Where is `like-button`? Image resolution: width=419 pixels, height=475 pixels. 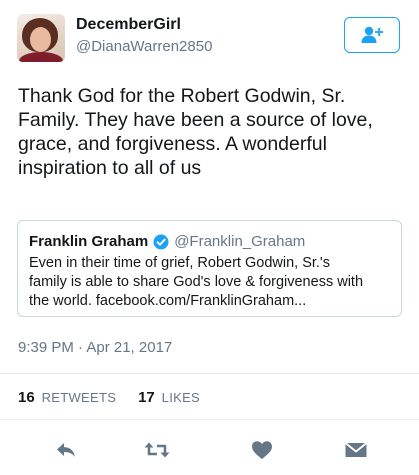
like-button is located at coordinates (262, 450).